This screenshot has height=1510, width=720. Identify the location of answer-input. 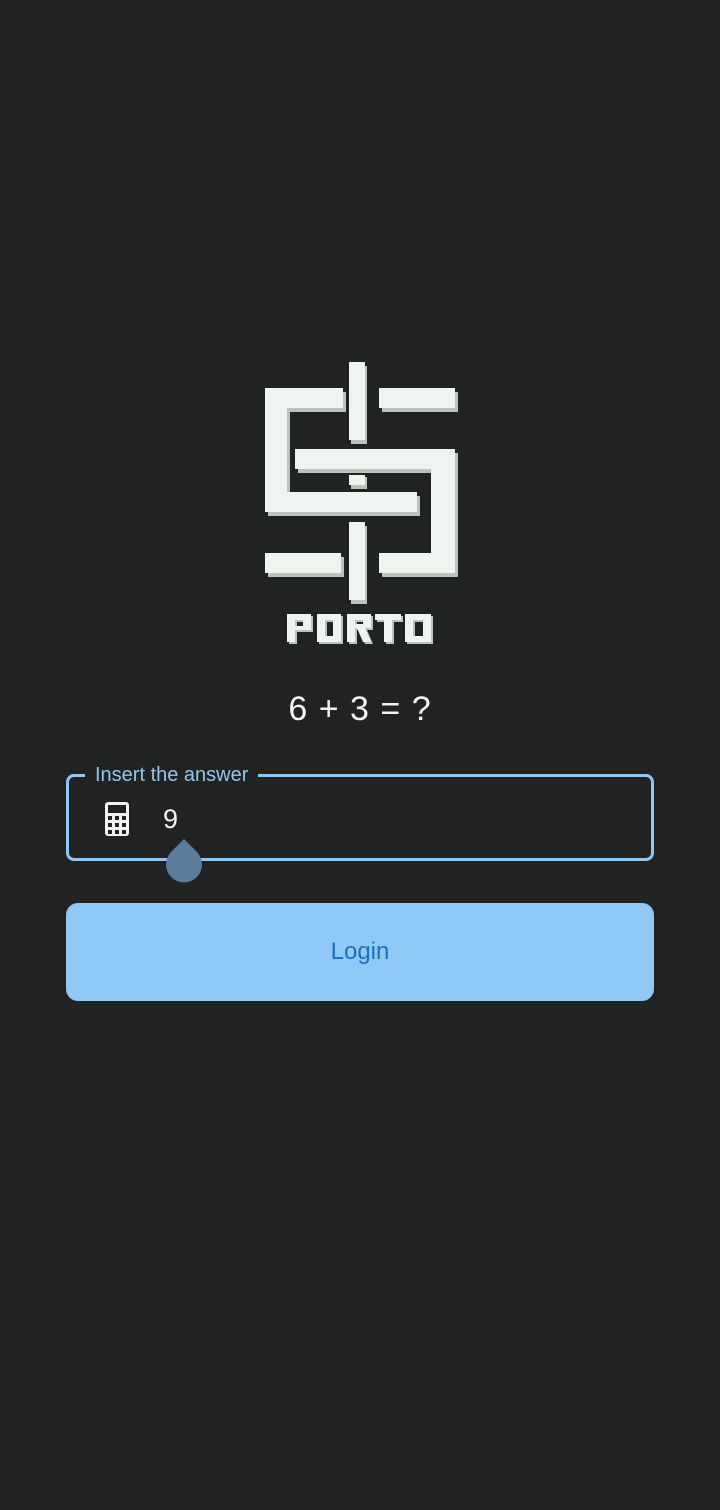
(393, 819).